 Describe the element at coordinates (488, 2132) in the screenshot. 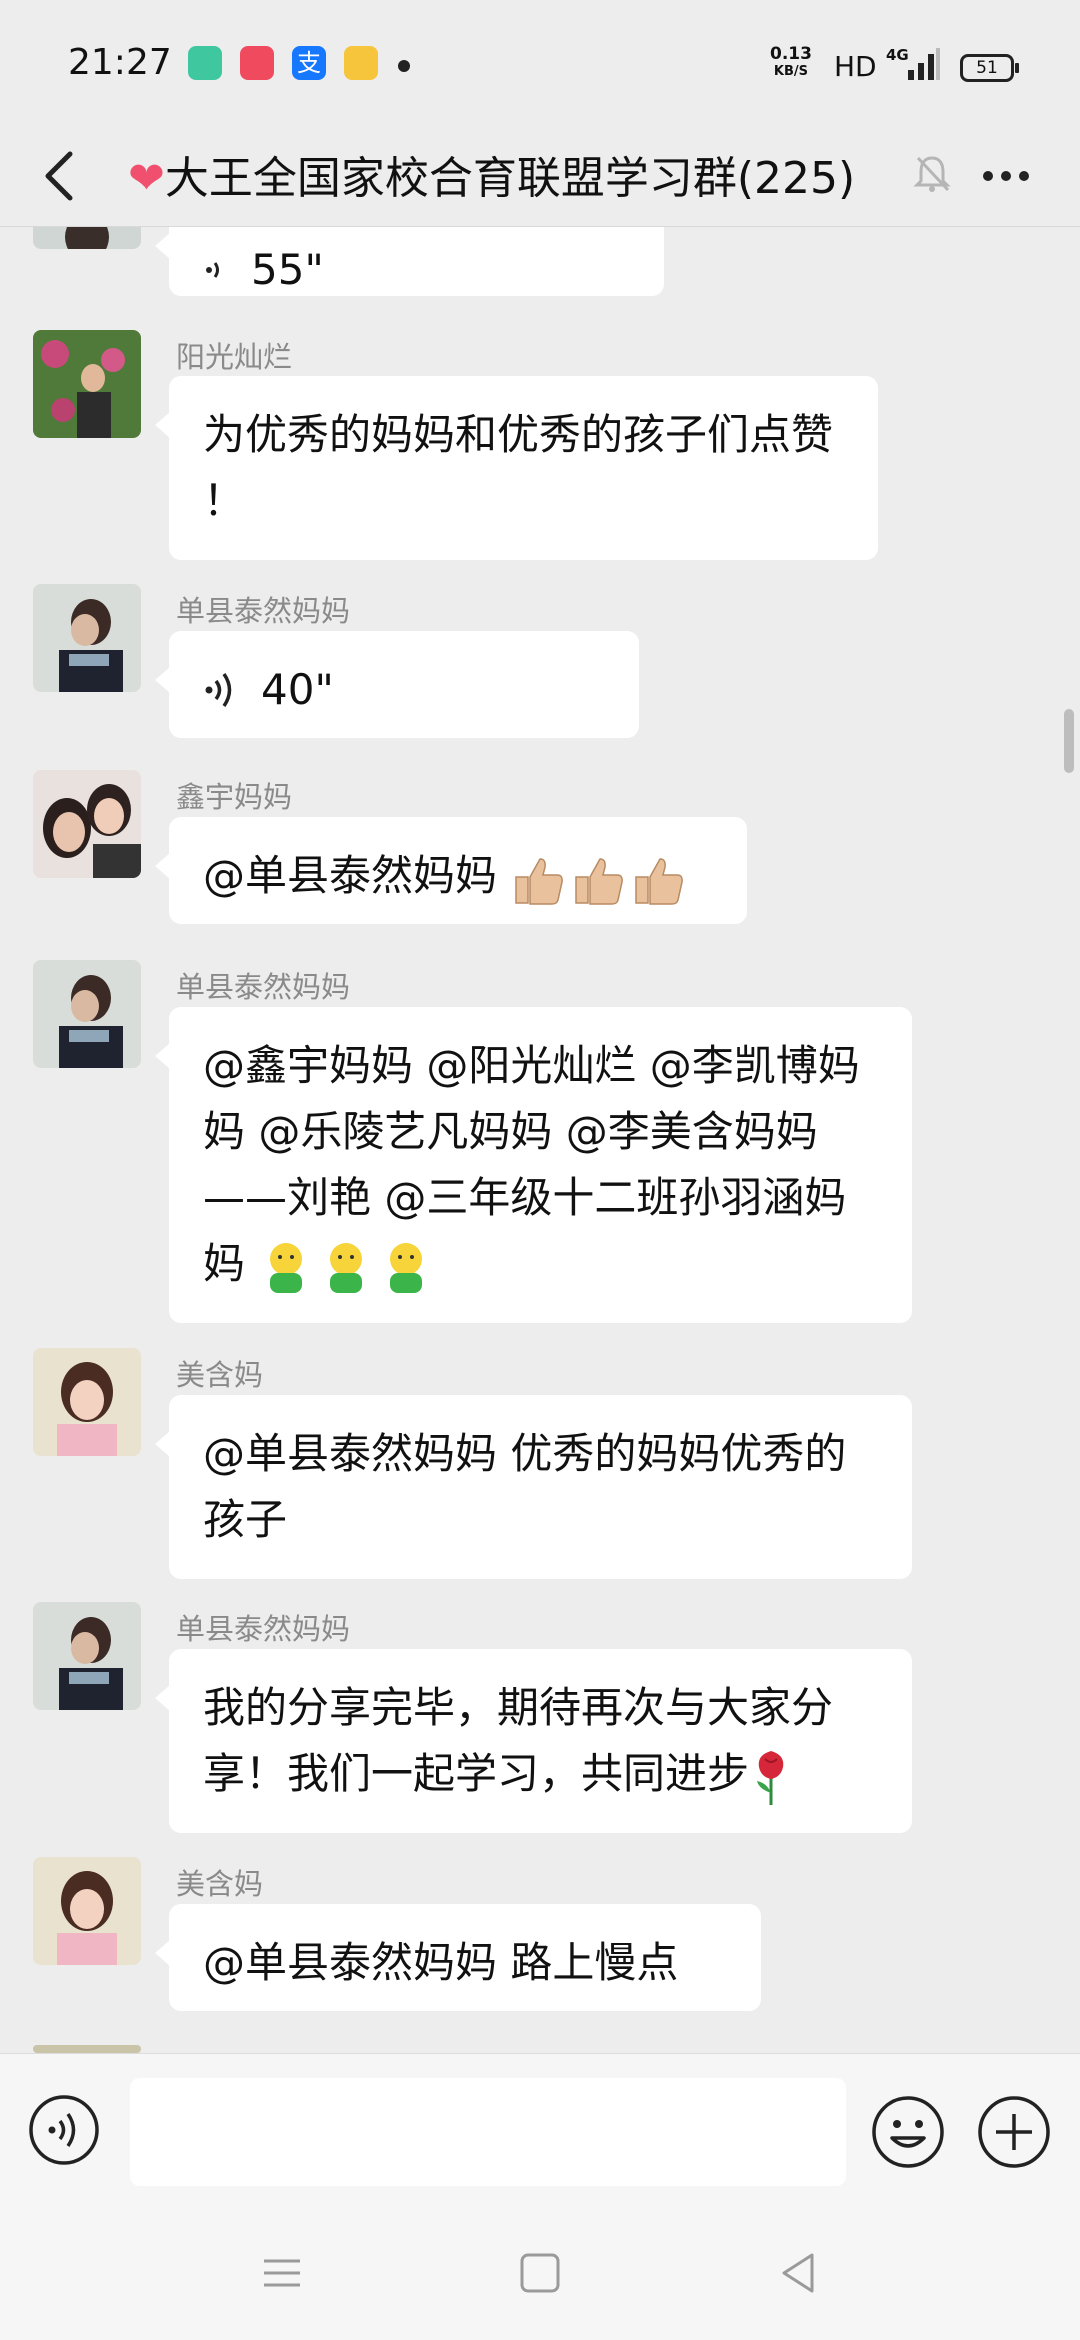

I see `message-input` at that location.